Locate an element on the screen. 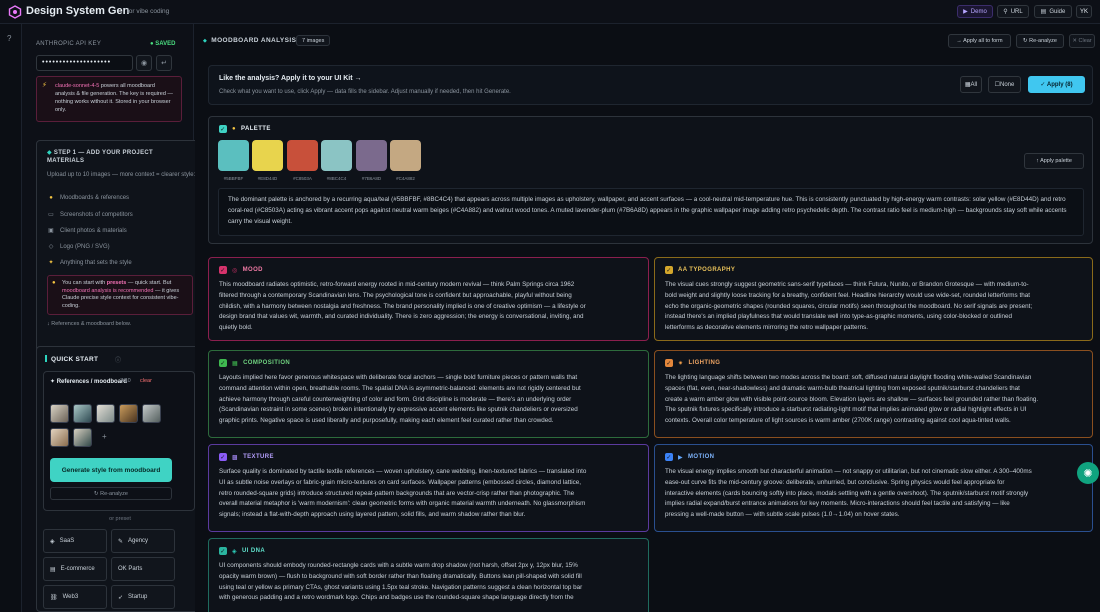 This screenshot has width=1100, height=612. preset-agency-button: ✎ Agency is located at coordinates (143, 541).